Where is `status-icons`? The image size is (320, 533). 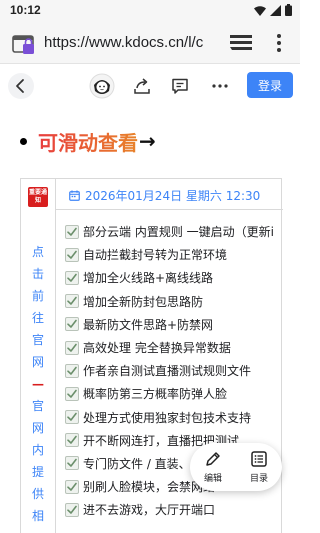
status-icons is located at coordinates (273, 10).